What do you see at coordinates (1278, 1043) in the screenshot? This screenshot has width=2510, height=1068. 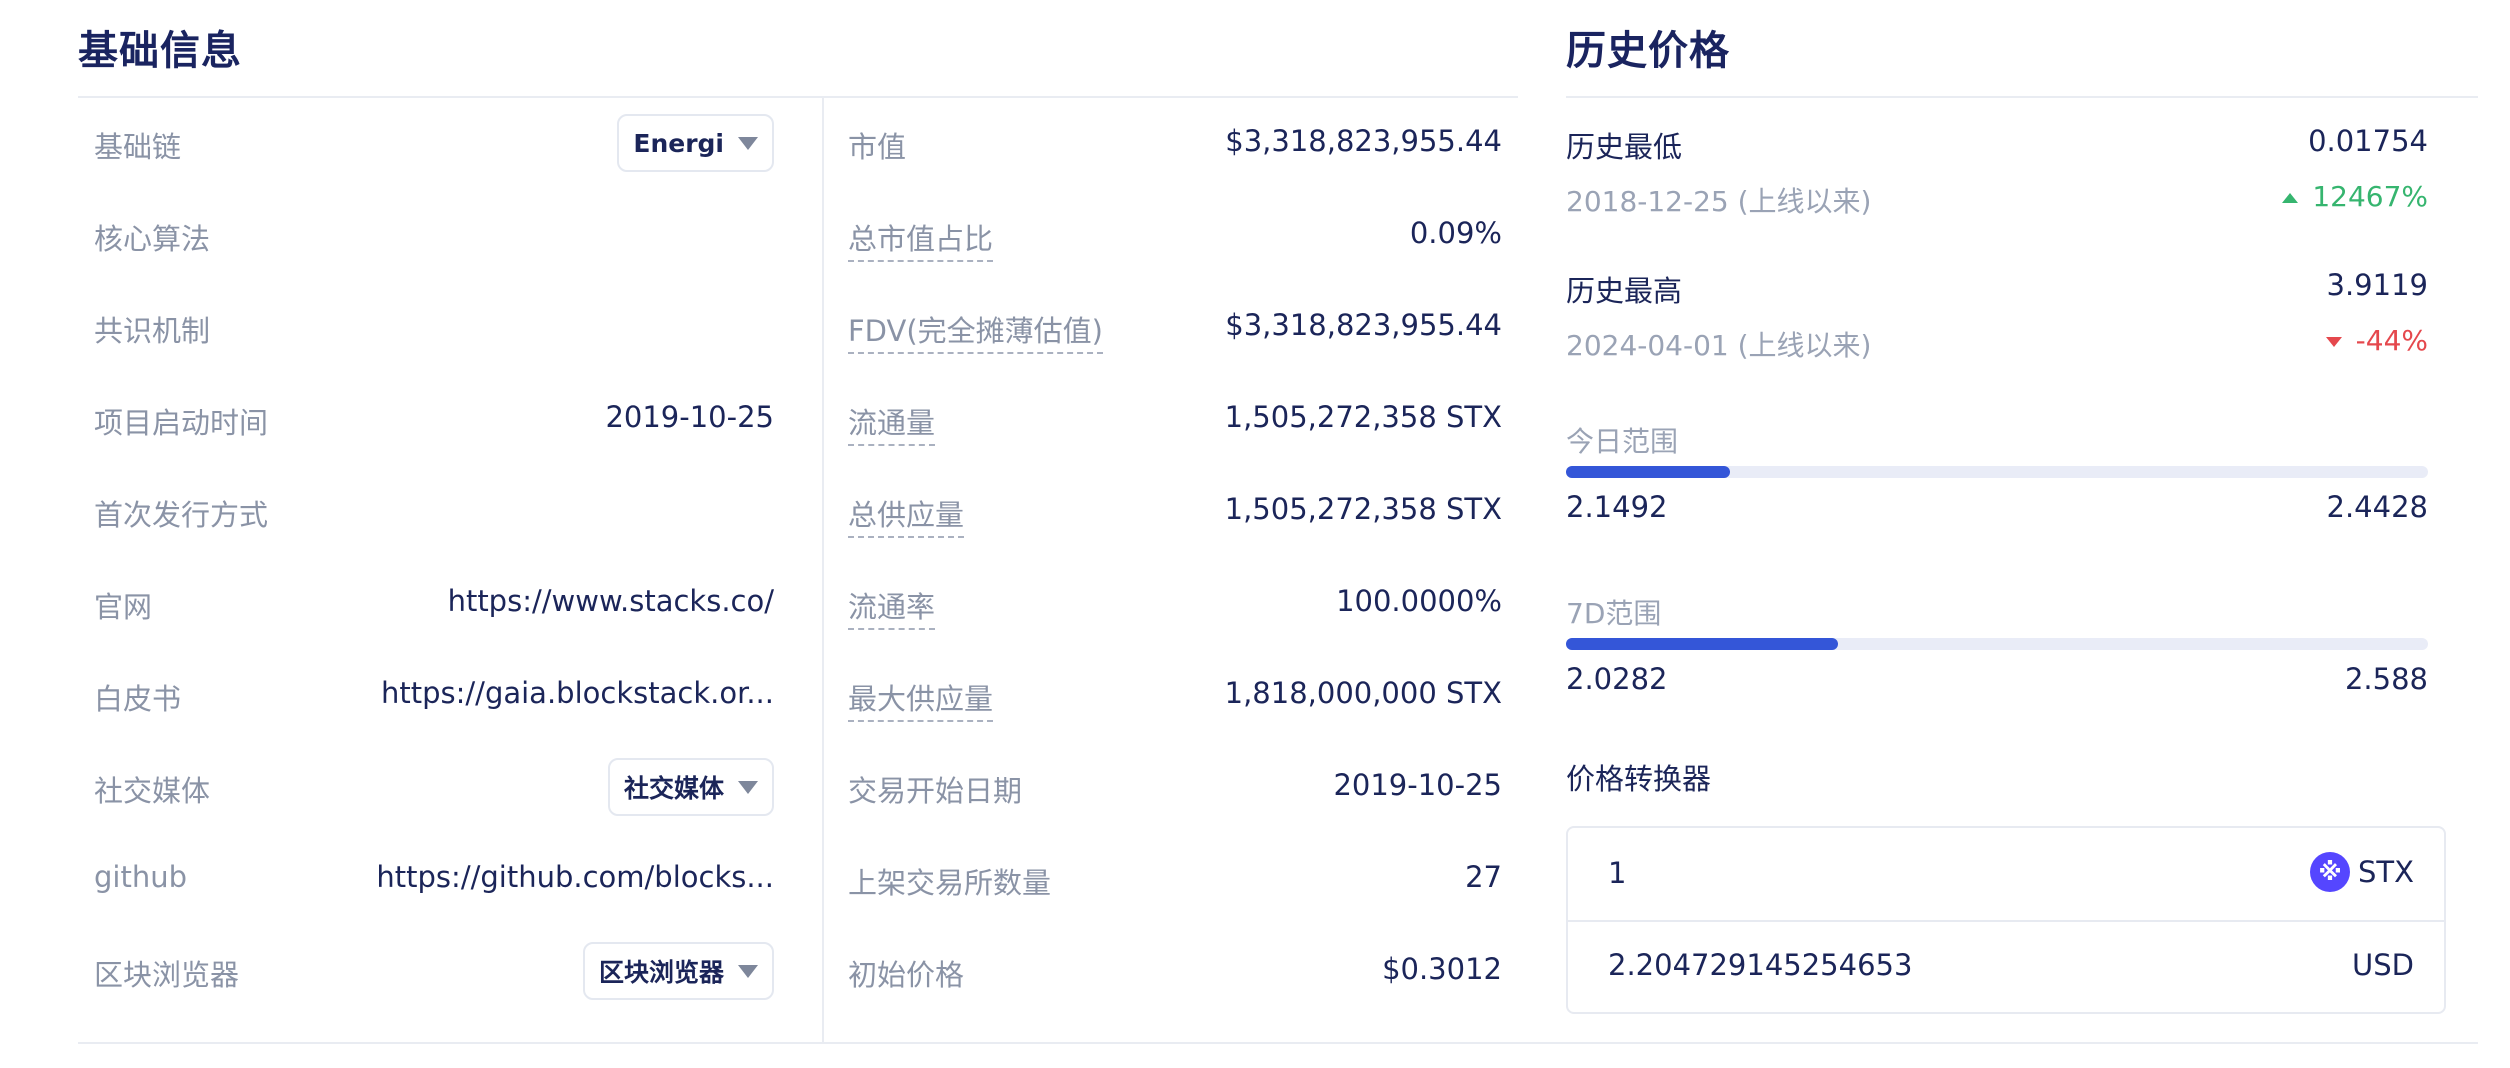 I see `basic-info-bottom-divider` at bounding box center [1278, 1043].